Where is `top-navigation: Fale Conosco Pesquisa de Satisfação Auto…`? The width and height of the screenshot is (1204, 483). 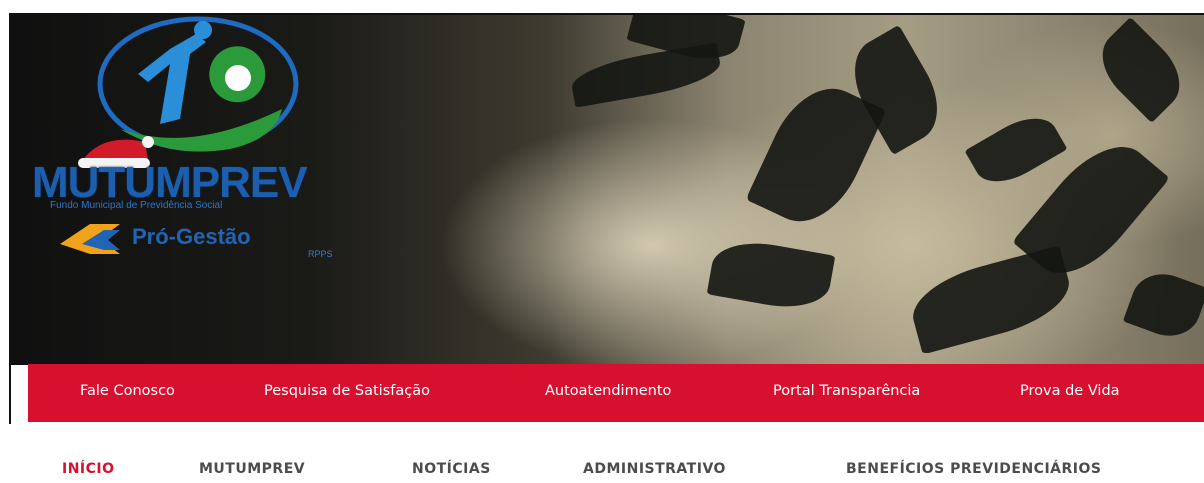 top-navigation: Fale Conosco Pesquisa de Satisfação Auto… is located at coordinates (616, 393).